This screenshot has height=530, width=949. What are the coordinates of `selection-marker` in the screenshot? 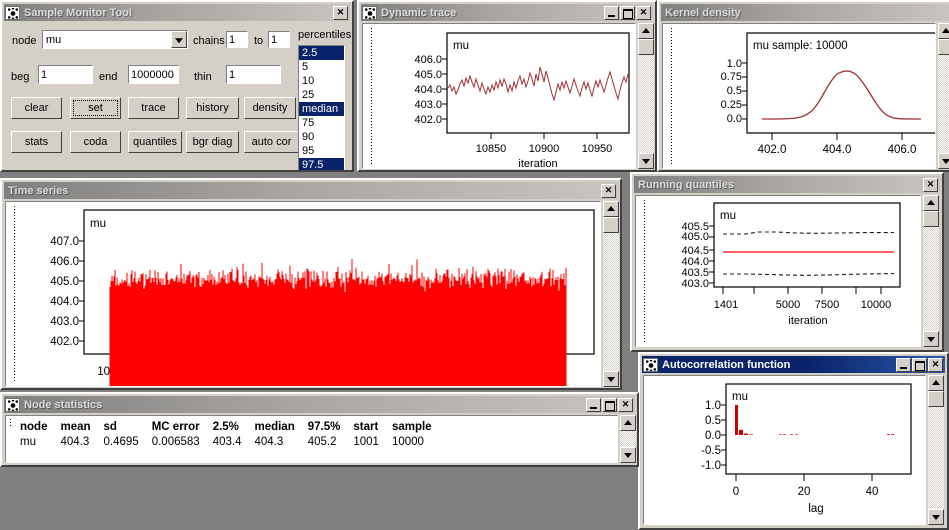 It's located at (644, 271).